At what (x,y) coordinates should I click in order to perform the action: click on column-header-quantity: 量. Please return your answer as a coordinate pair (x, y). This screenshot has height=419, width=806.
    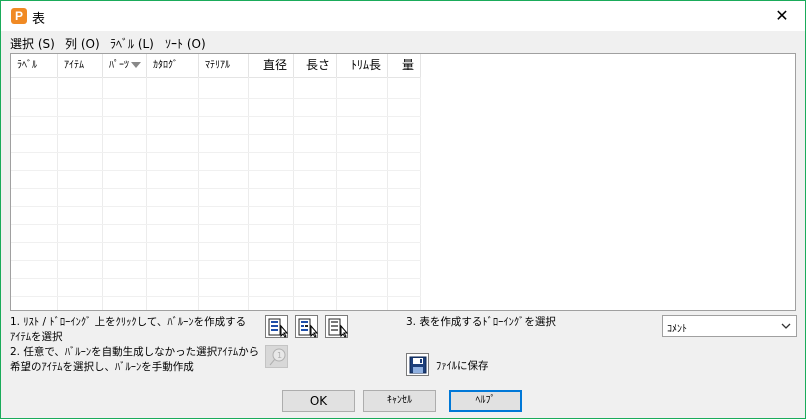
    Looking at the image, I should click on (404, 65).